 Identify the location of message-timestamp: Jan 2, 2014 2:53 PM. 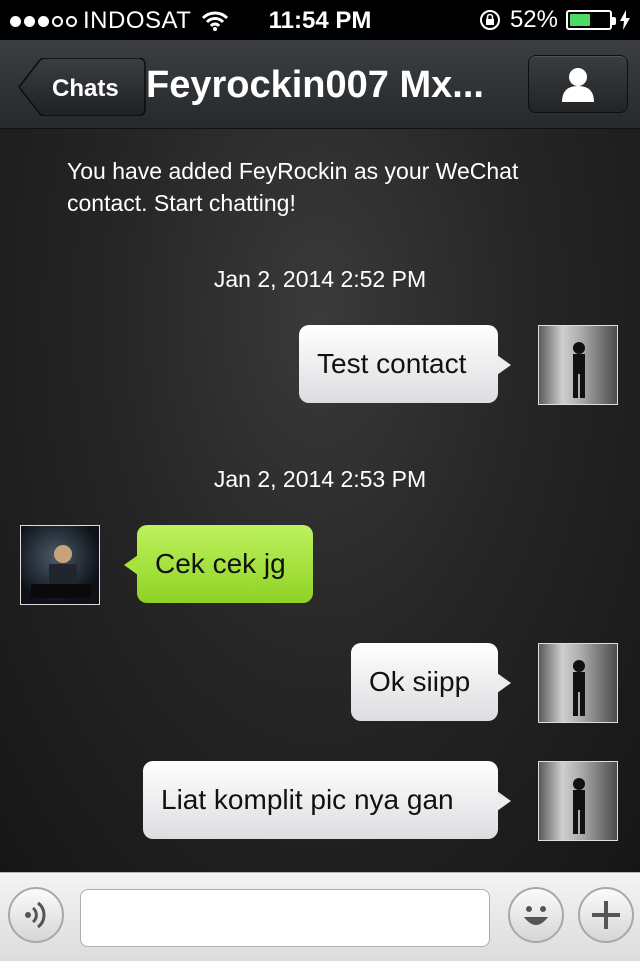
(320, 479).